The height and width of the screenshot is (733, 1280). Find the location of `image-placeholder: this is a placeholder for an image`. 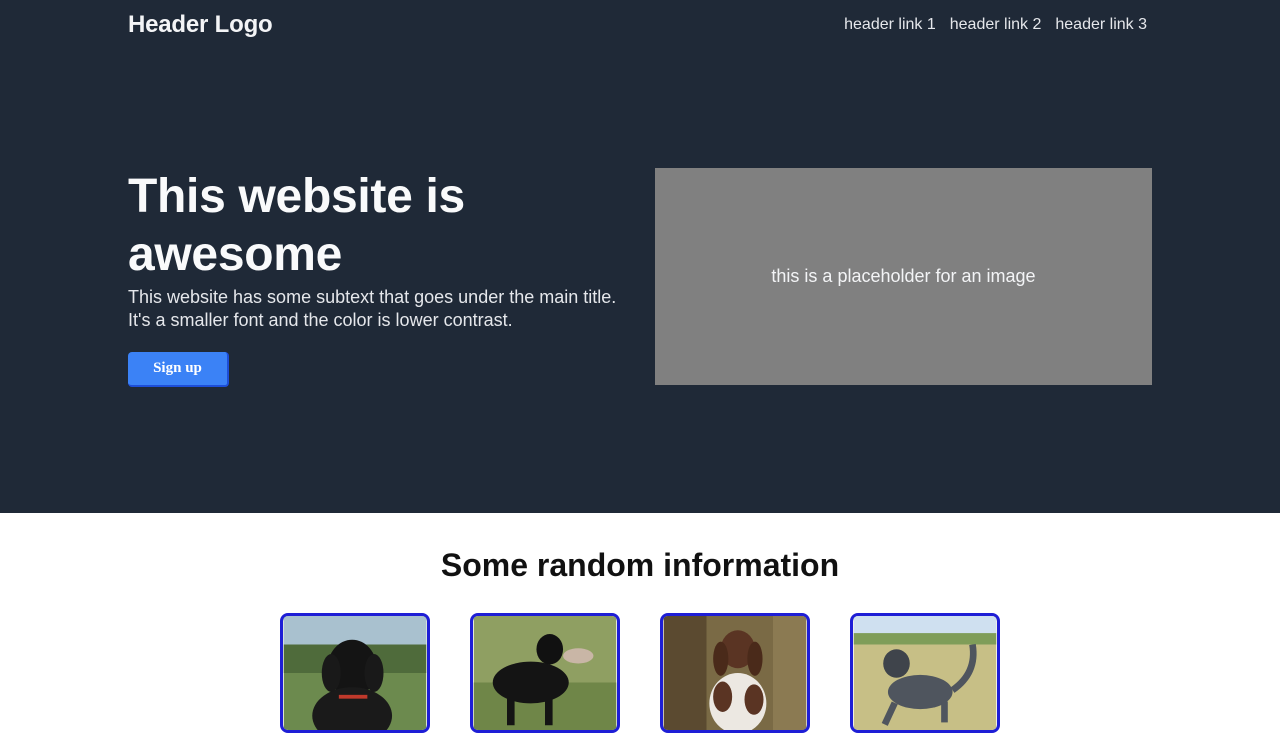

image-placeholder: this is a placeholder for an image is located at coordinates (903, 276).